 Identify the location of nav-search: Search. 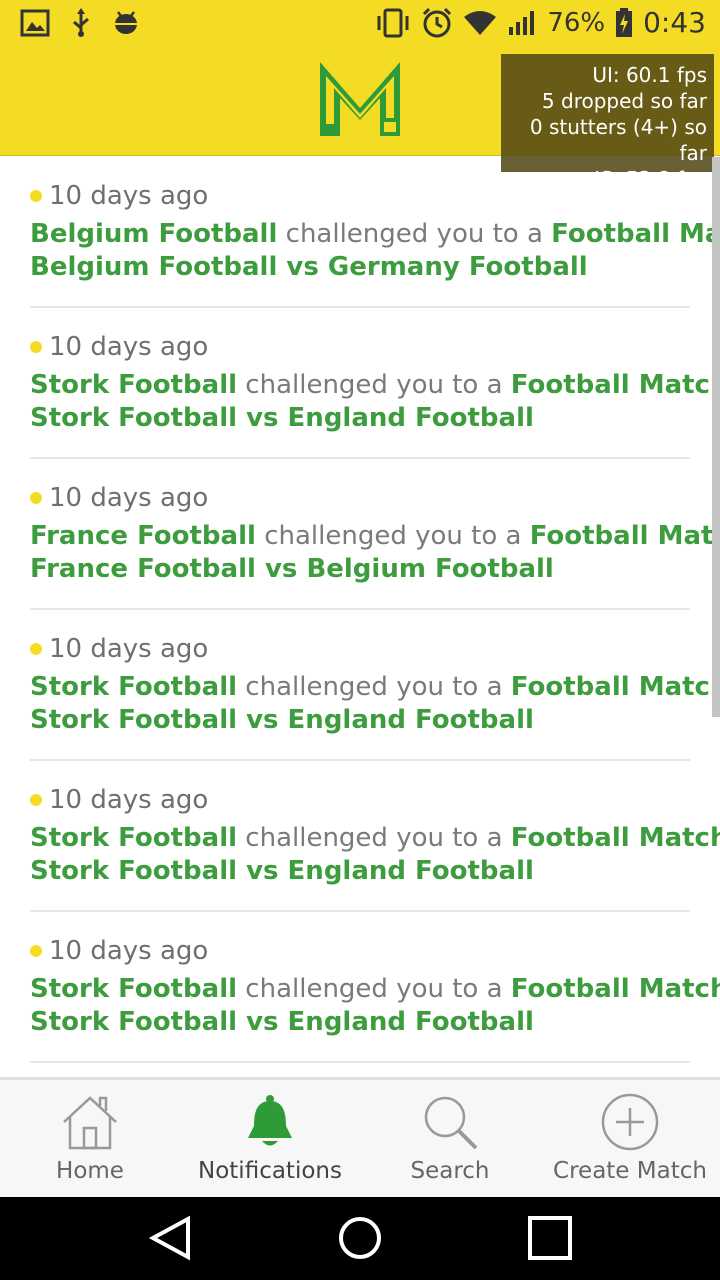
(450, 1138).